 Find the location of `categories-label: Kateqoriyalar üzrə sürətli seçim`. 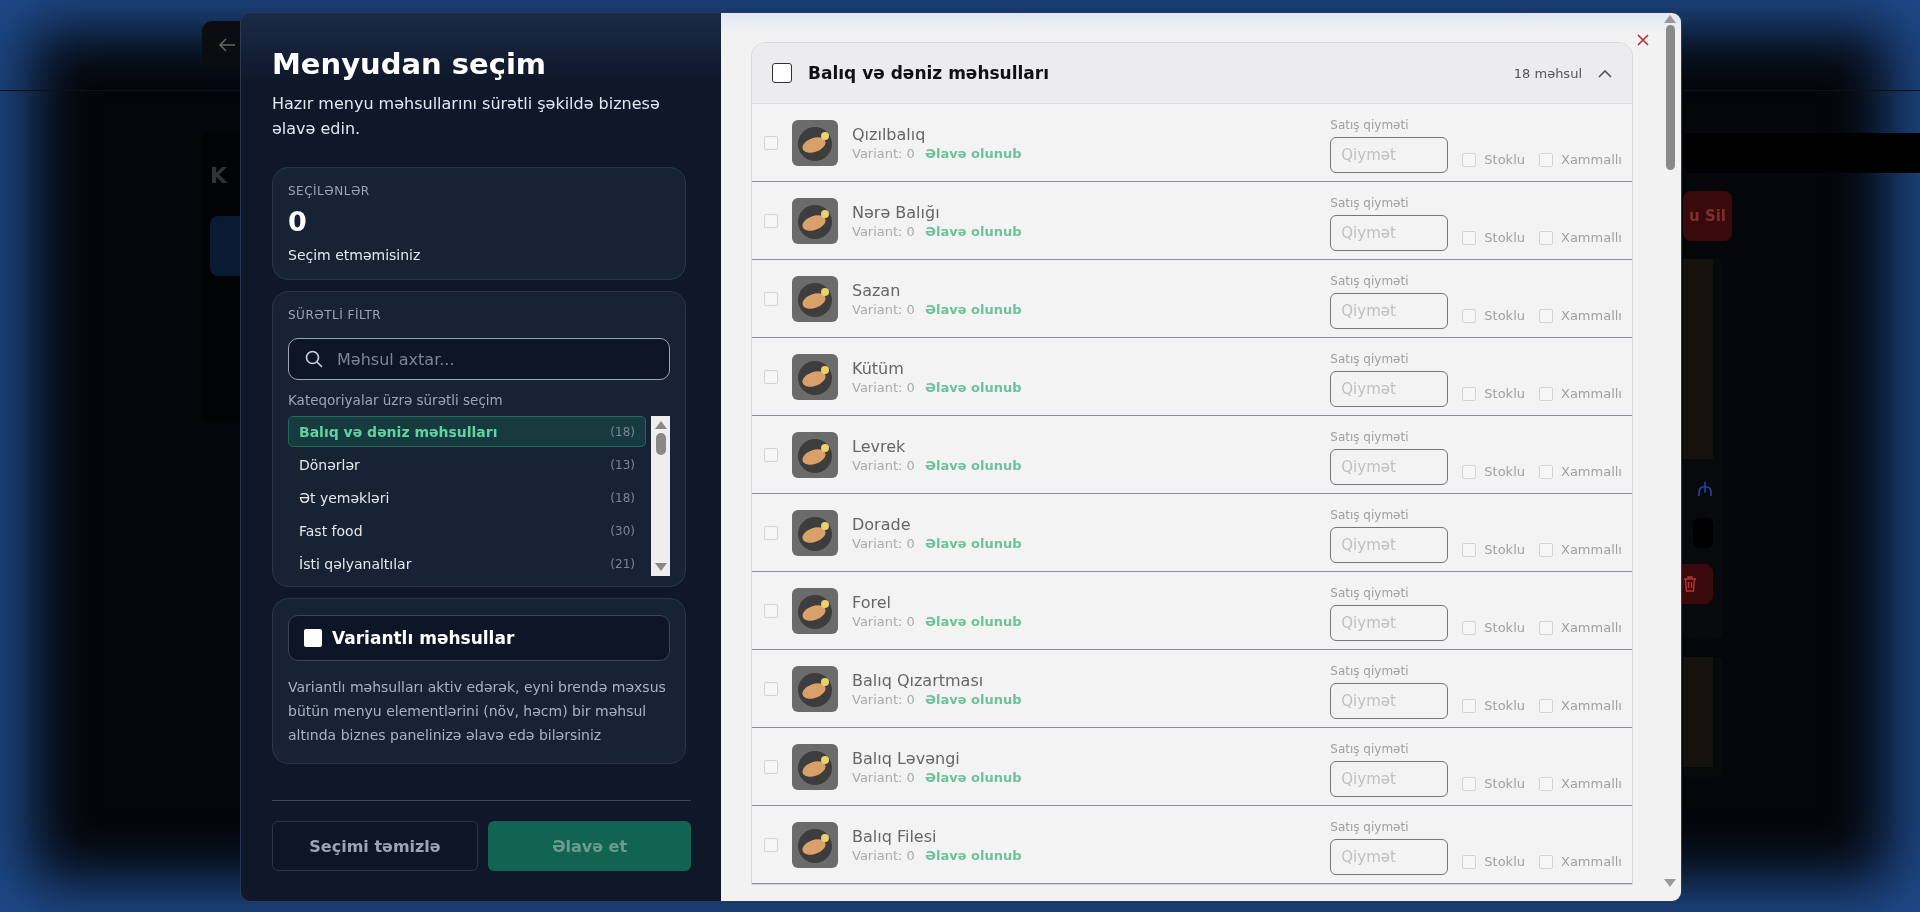

categories-label: Kateqoriyalar üzrə sürətli seçim is located at coordinates (396, 400).